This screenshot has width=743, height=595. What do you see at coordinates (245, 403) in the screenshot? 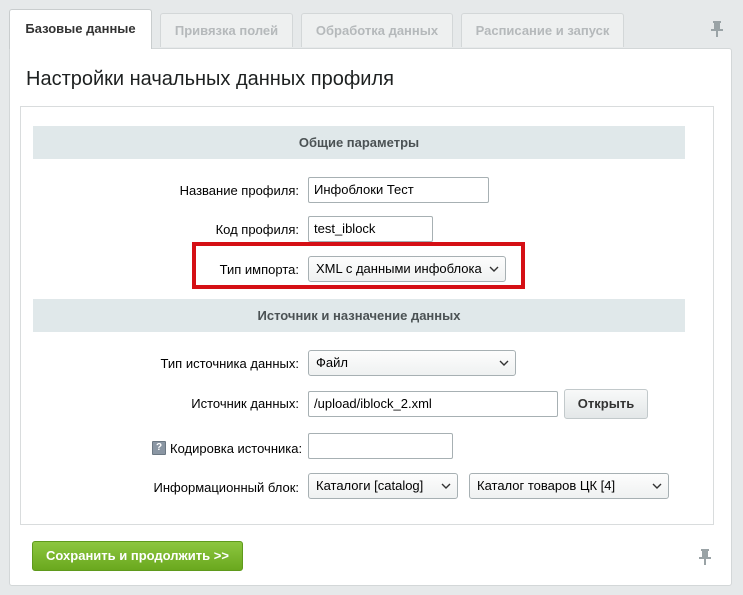
I see `source-label: Источник данных:` at bounding box center [245, 403].